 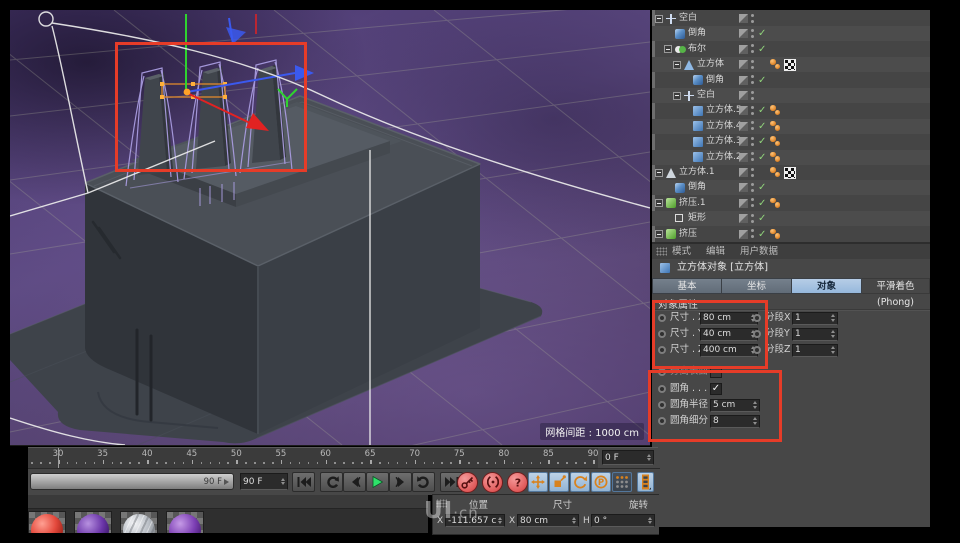 I want to click on current-frame-input: 0 F, so click(x=628, y=457).